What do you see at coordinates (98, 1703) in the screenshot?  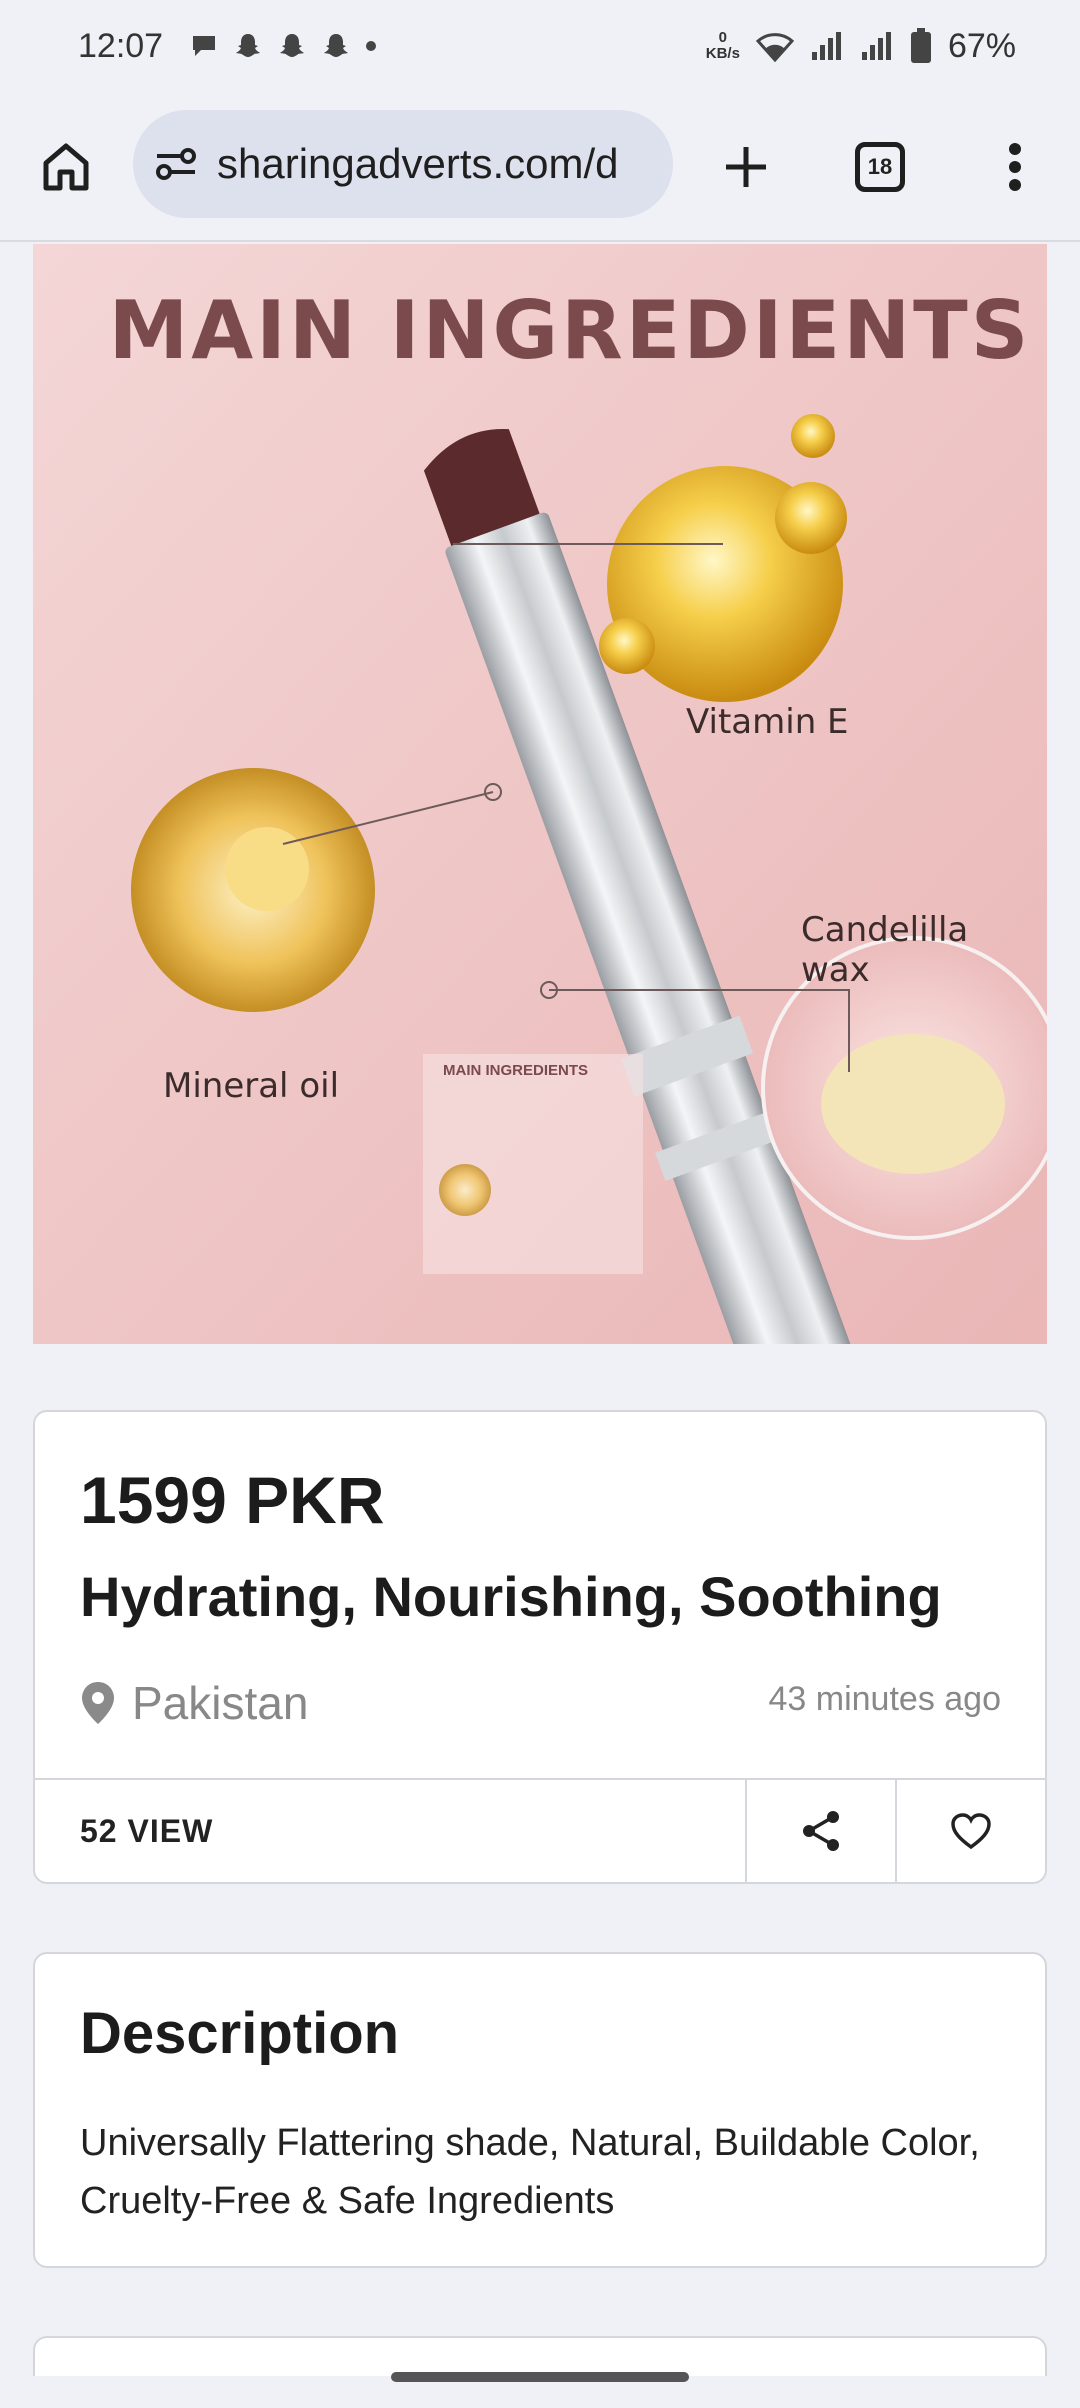 I see `location-pin-icon` at bounding box center [98, 1703].